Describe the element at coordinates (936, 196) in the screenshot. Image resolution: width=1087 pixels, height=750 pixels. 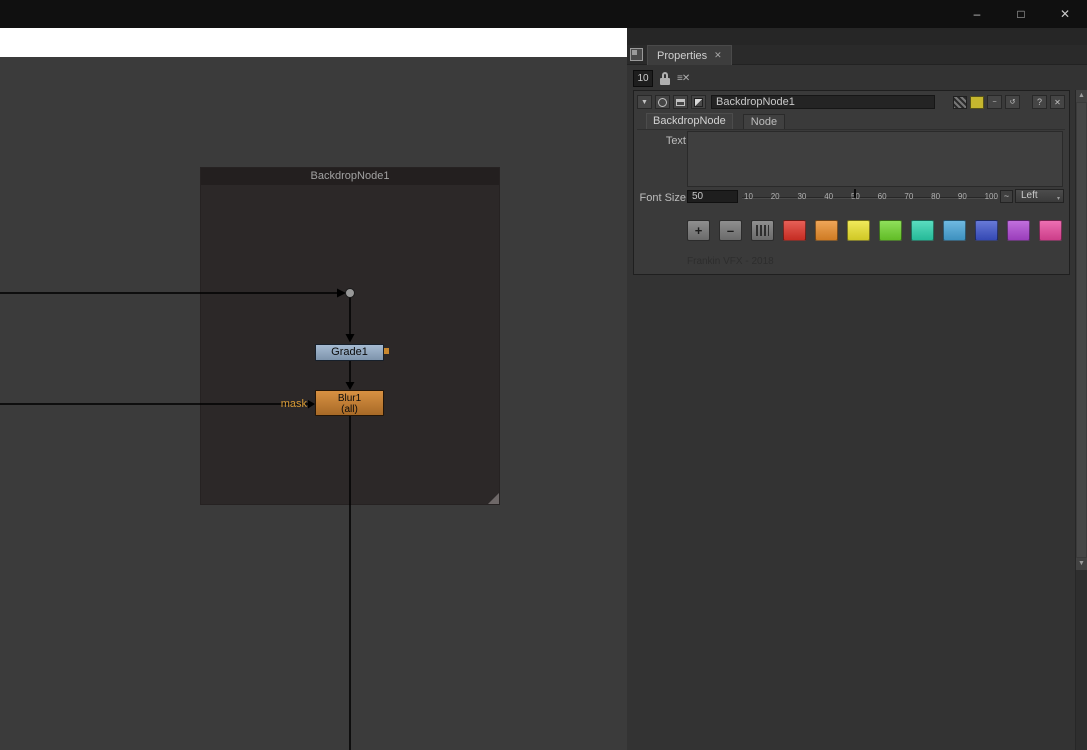
I see `slider-tick: 80` at that location.